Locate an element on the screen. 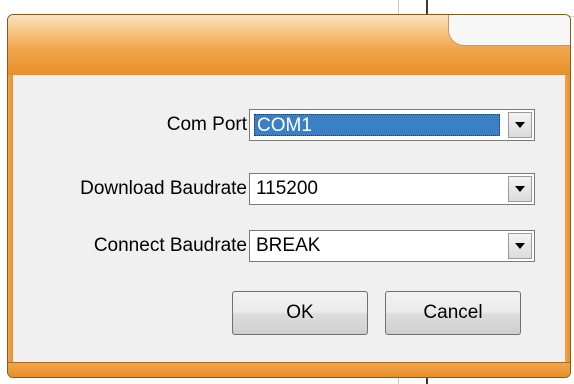 Image resolution: width=574 pixels, height=384 pixels. dialog-frame-bottom is located at coordinates (289, 369).